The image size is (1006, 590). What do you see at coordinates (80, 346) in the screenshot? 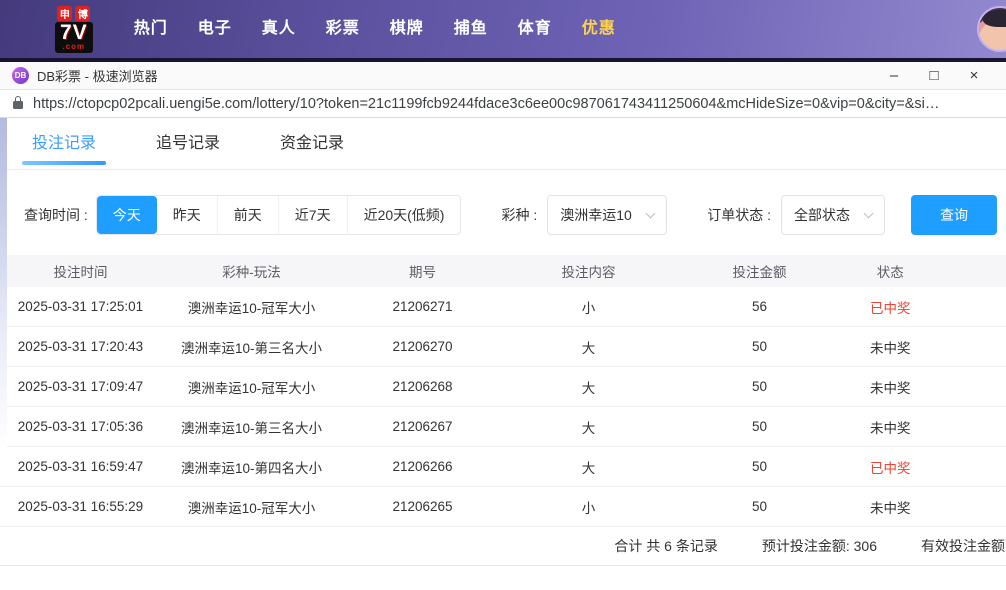
I see `bet-time: 2025-03-31 17:20:43` at bounding box center [80, 346].